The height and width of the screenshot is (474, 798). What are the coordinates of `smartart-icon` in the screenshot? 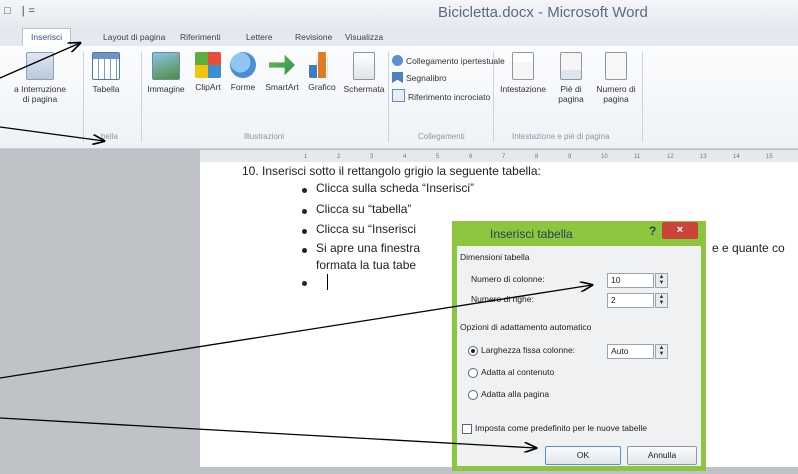 It's located at (282, 65).